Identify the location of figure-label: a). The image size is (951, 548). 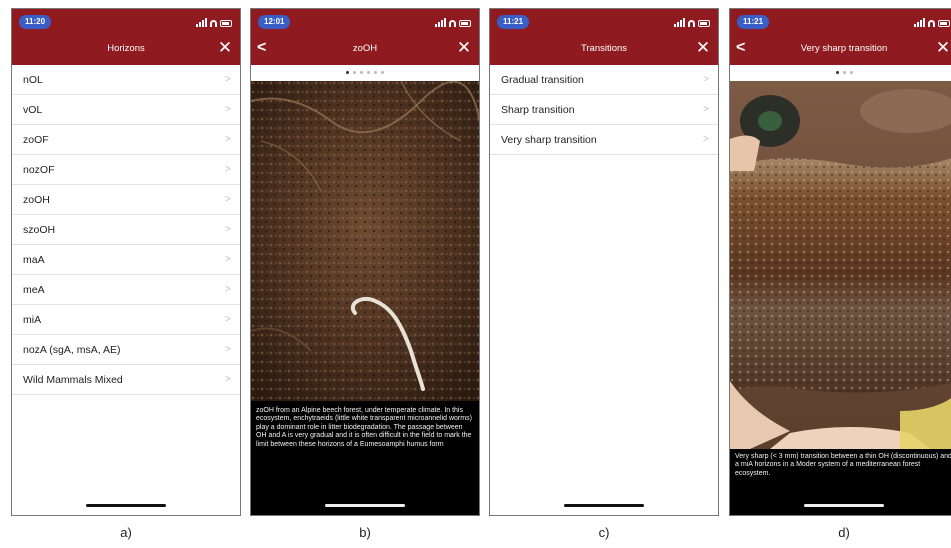
(126, 532).